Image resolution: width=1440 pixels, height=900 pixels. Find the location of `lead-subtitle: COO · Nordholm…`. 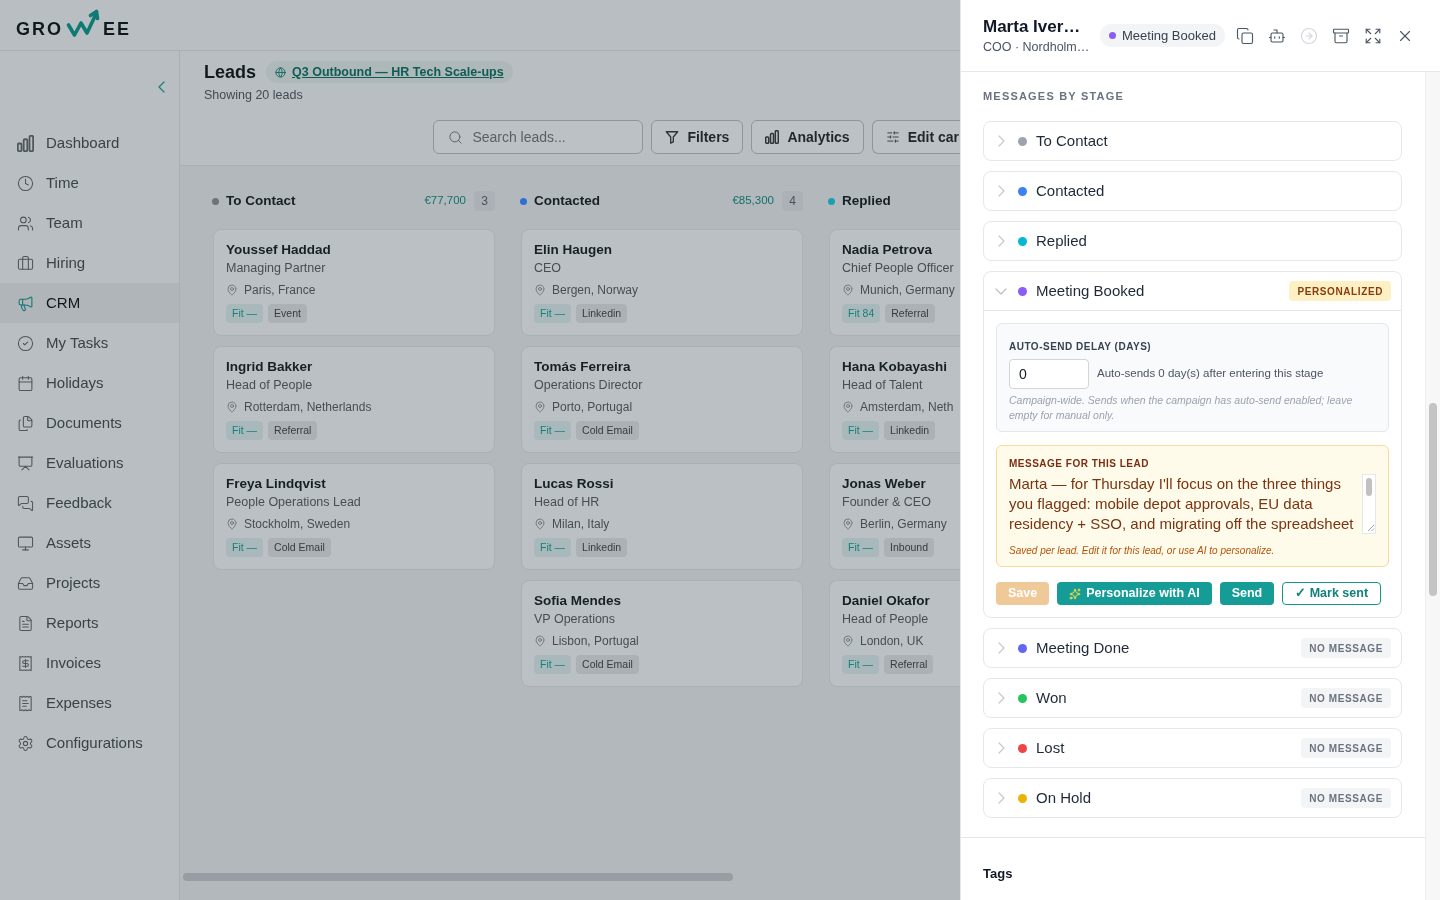

lead-subtitle: COO · Nordholm… is located at coordinates (1034, 47).